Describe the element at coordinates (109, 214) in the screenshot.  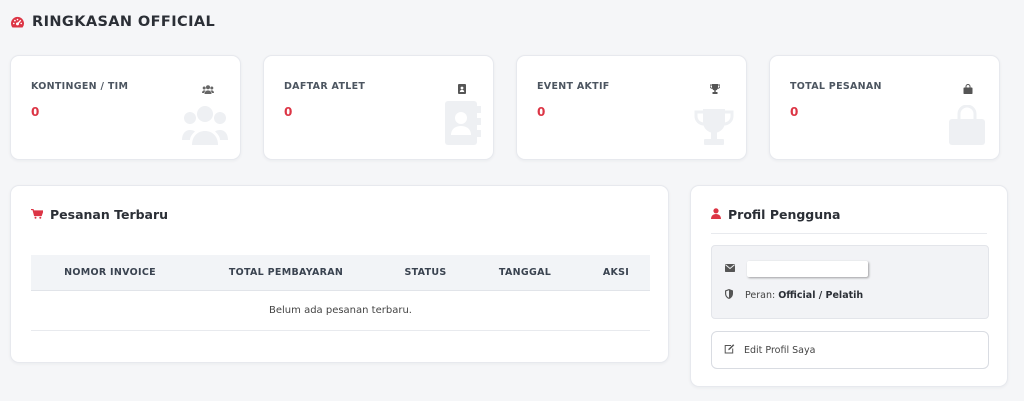
I see `recent-orders-title: Pesanan Terbaru` at that location.